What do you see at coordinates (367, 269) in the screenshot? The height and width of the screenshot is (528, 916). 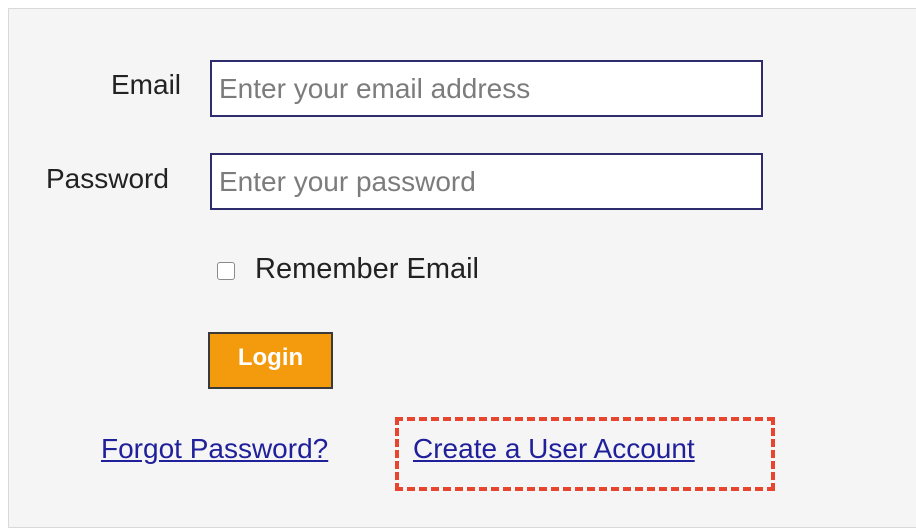 I see `remember-email-label: Remember Email` at bounding box center [367, 269].